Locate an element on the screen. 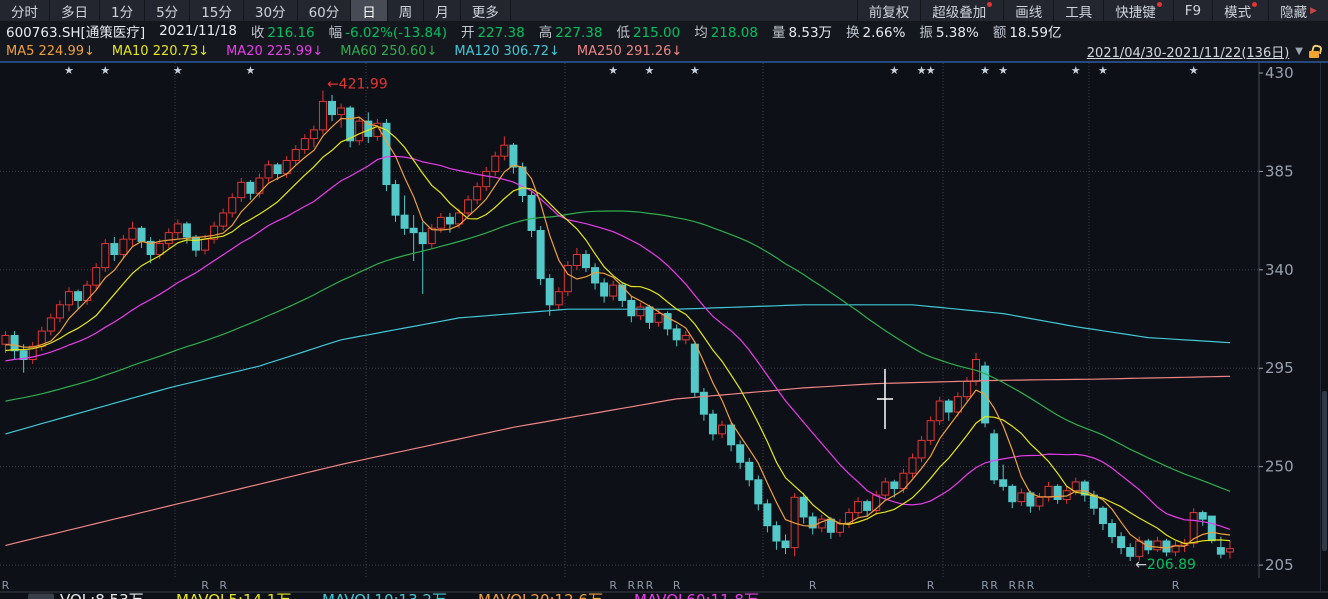 Image resolution: width=1328 pixels, height=599 pixels. period-button-更多: 更多 is located at coordinates (486, 10).